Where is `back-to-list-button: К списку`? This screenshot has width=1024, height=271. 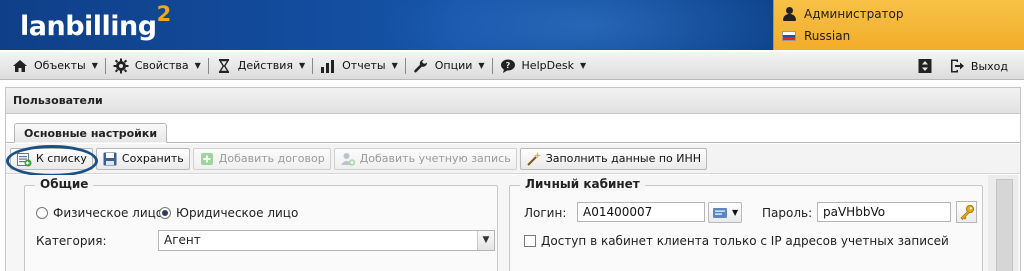 back-to-list-button: К списку is located at coordinates (51, 158).